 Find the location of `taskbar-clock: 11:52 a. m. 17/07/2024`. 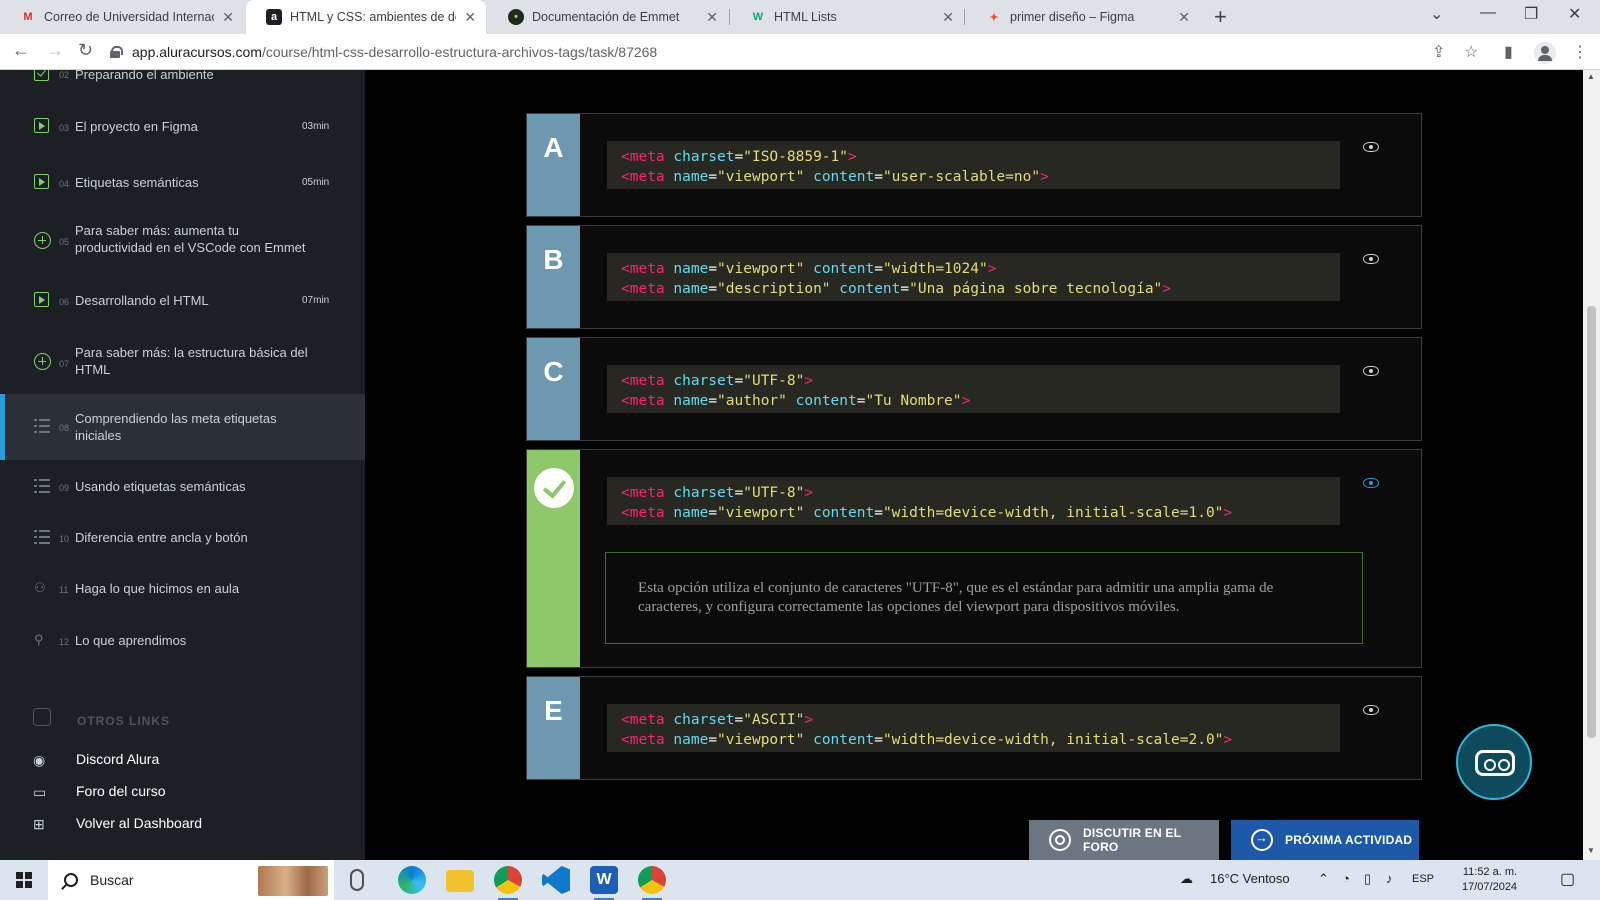

taskbar-clock: 11:52 a. m. 17/07/2024 is located at coordinates (1489, 880).